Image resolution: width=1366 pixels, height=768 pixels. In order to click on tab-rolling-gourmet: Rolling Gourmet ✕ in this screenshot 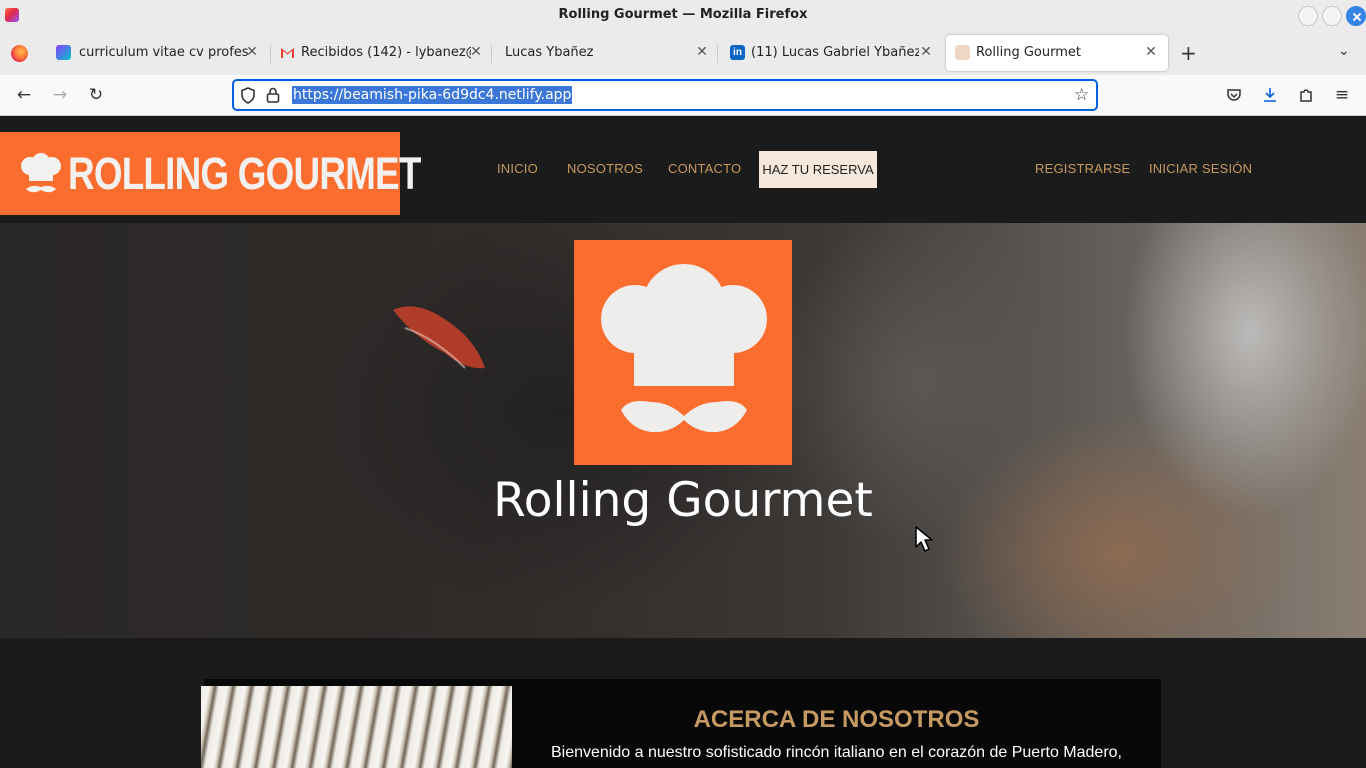, I will do `click(1057, 53)`.